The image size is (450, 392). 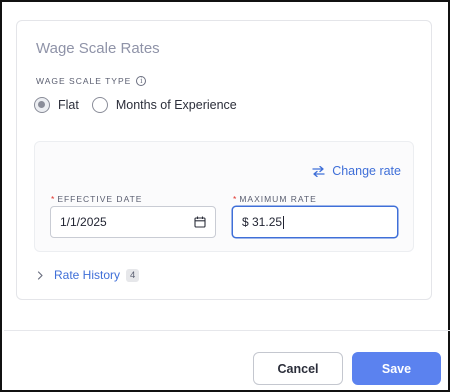 I want to click on info-icon: i, so click(x=141, y=81).